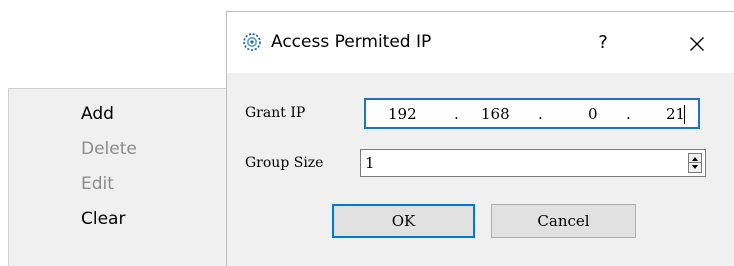 Image resolution: width=734 pixels, height=266 pixels. I want to click on arrow-up-icon, so click(695, 159).